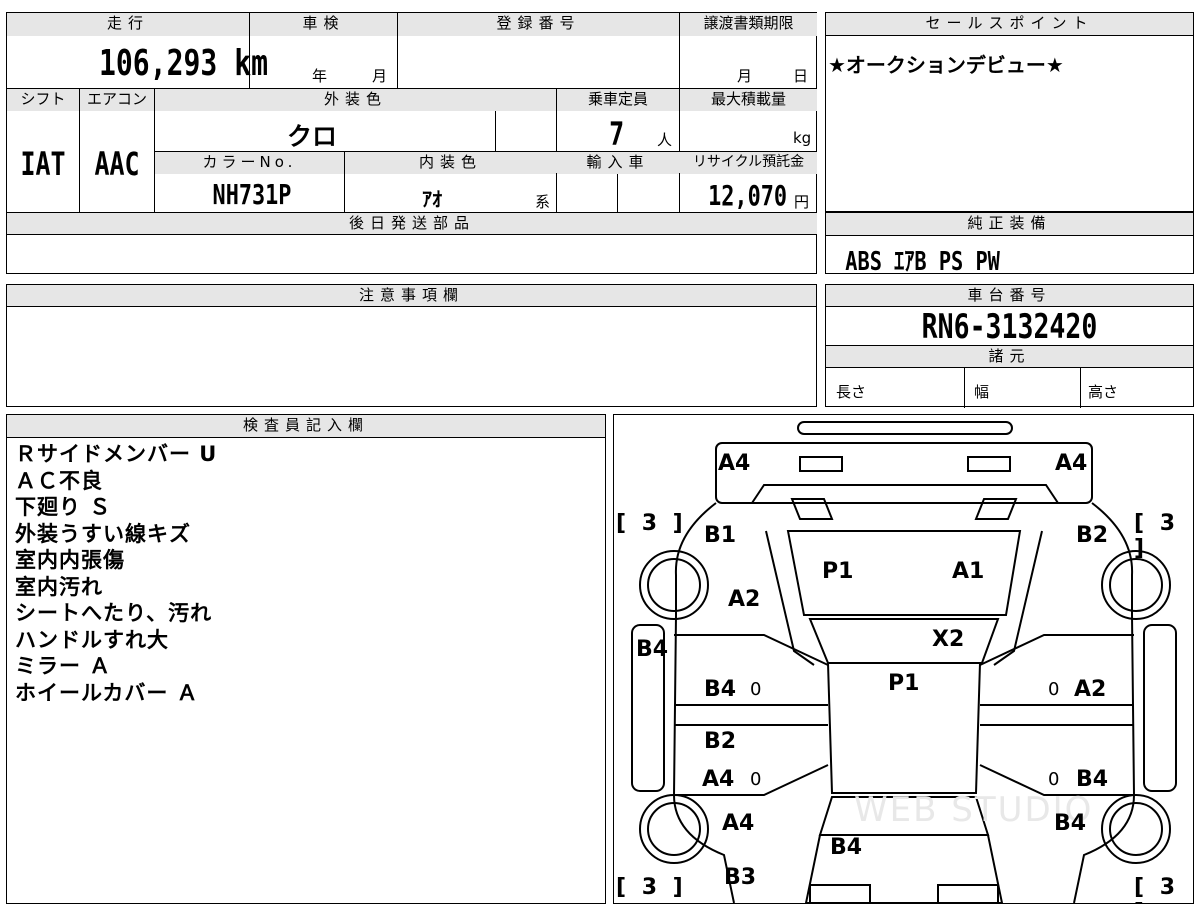 The width and height of the screenshot is (1200, 904). Describe the element at coordinates (1009, 296) in the screenshot. I see `chassis-label: 車台番号` at that location.